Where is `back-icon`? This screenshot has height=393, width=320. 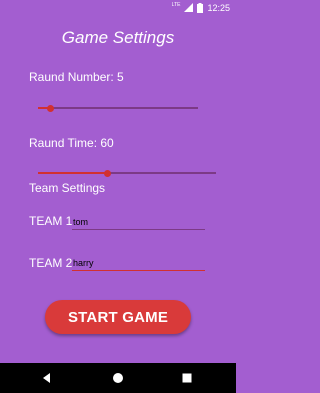
back-icon is located at coordinates (47, 378).